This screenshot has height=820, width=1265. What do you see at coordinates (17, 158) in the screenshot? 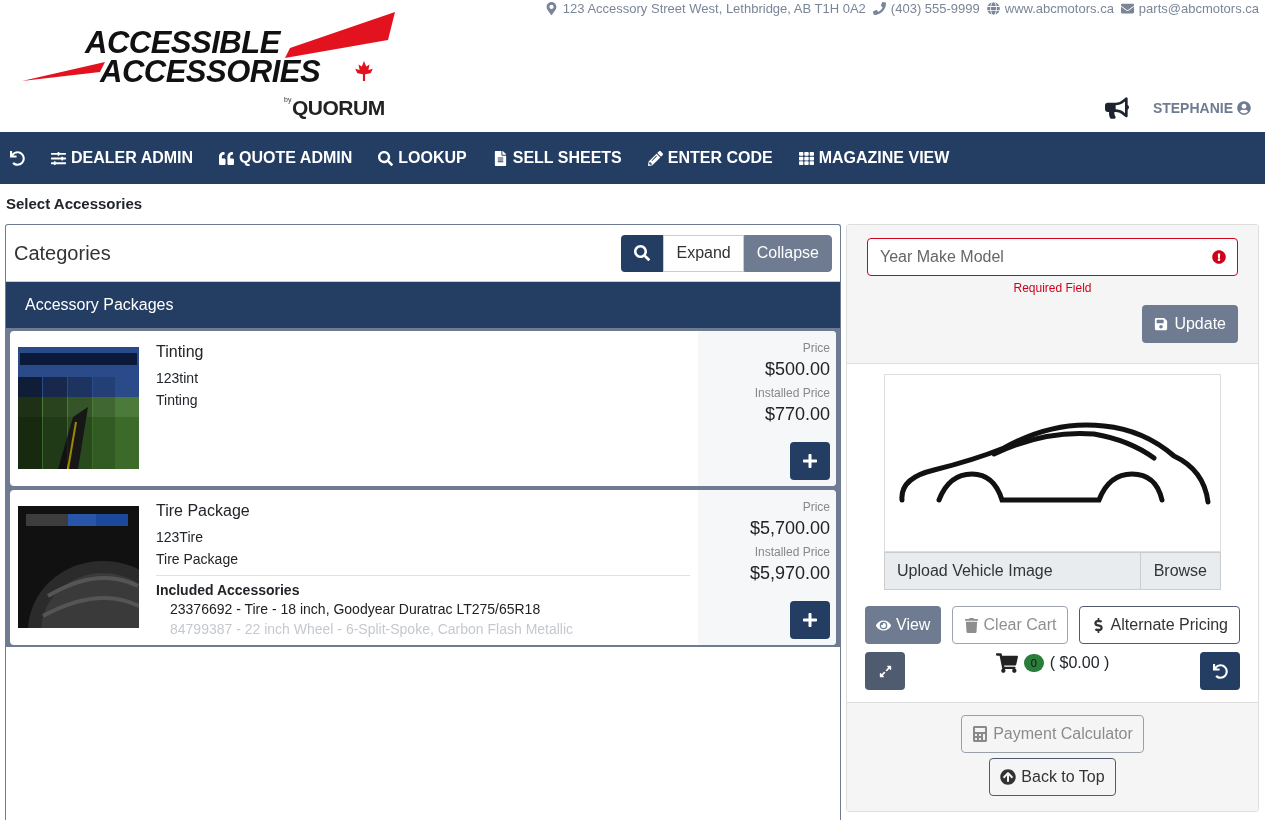
I see `reset-icon` at bounding box center [17, 158].